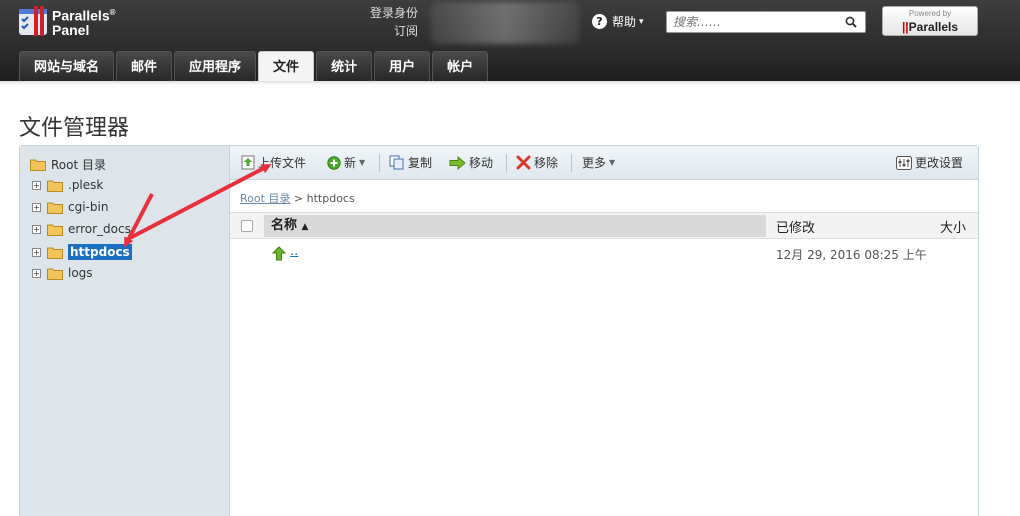  What do you see at coordinates (344, 66) in the screenshot?
I see `tab-statistics: 统计` at bounding box center [344, 66].